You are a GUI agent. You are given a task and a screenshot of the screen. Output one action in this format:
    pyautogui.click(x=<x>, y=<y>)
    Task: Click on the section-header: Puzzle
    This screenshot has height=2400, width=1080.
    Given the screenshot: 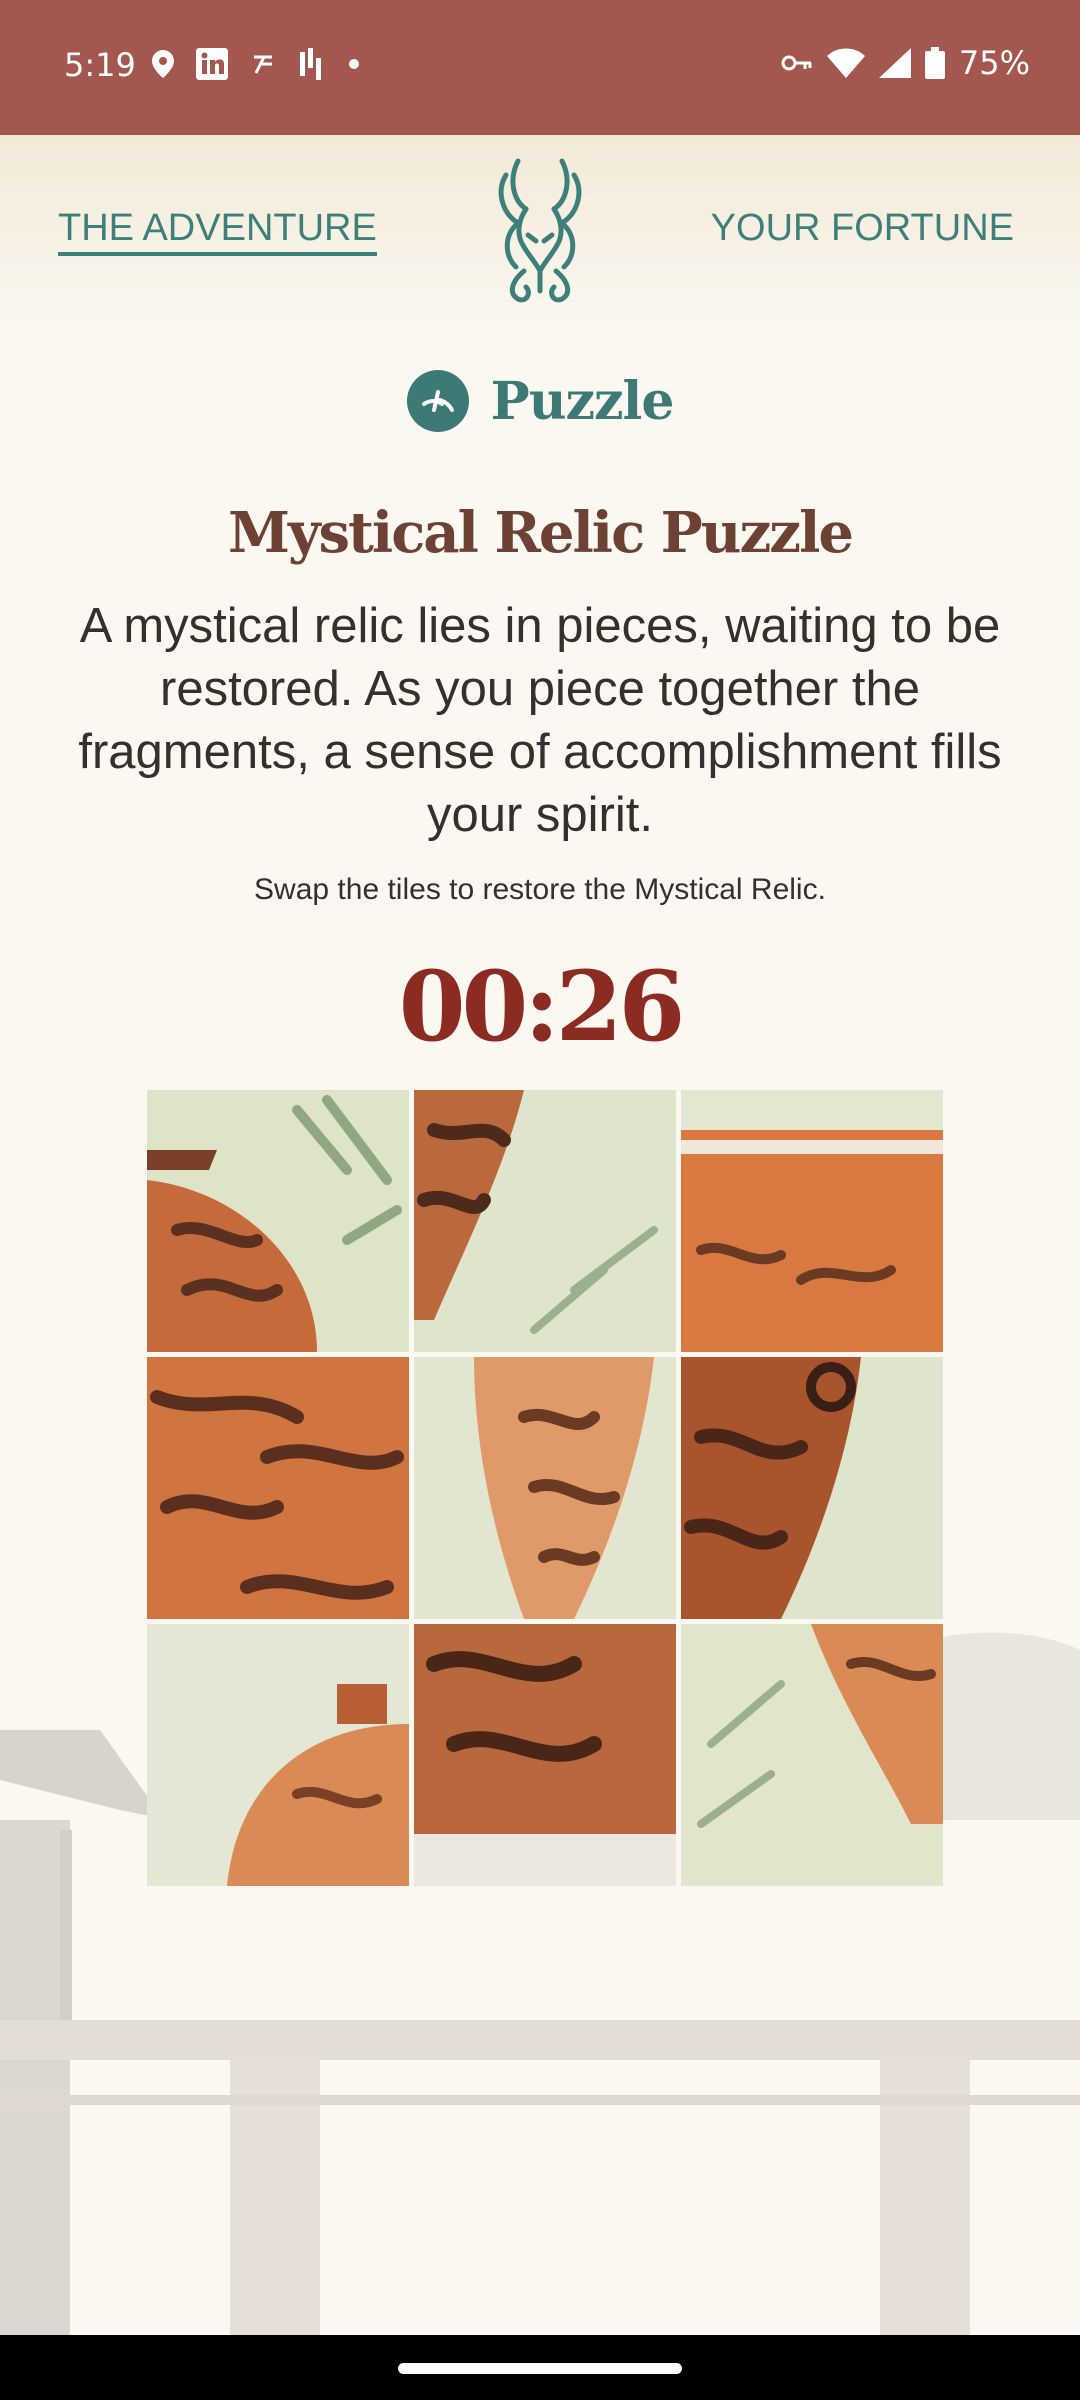 What is the action you would take?
    pyautogui.click(x=540, y=401)
    